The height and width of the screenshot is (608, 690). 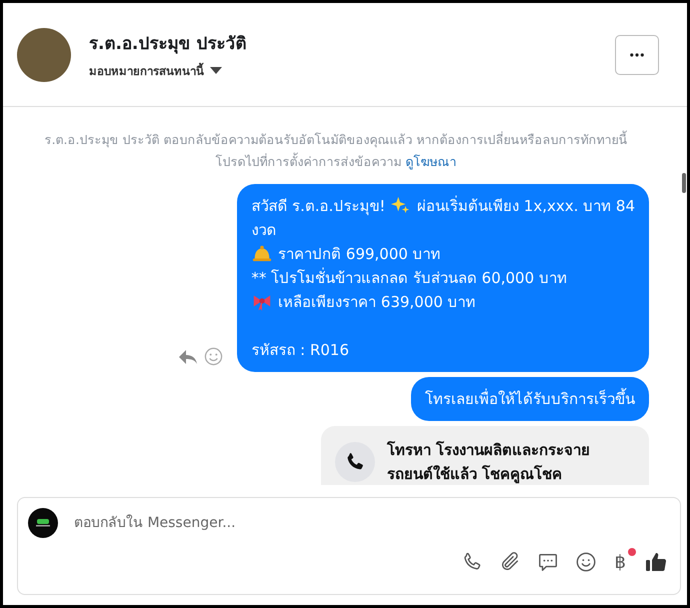 I want to click on message-text: สวัสดี ร.ต.อ.ประมุข!, so click(x=318, y=206).